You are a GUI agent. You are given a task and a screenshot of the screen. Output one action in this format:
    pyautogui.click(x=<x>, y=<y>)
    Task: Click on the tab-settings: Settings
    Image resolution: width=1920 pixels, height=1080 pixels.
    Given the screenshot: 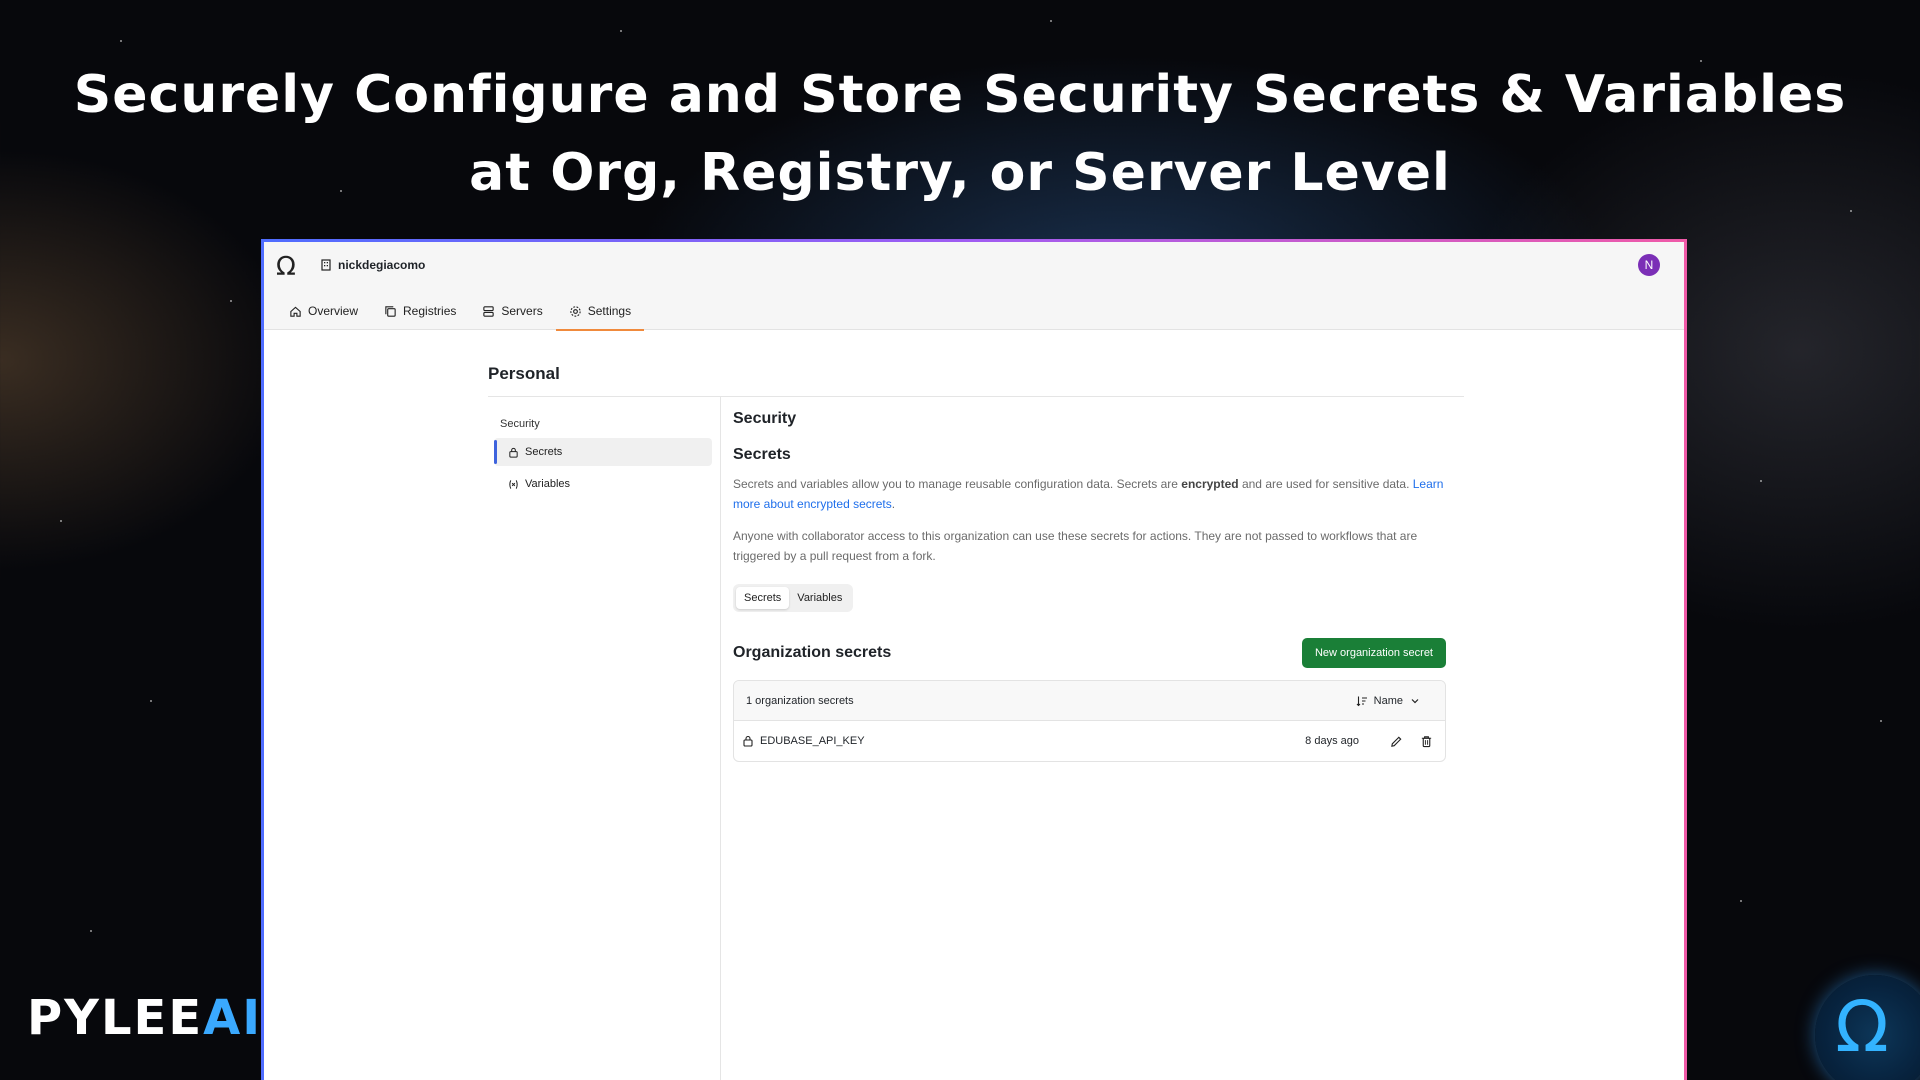 What is the action you would take?
    pyautogui.click(x=600, y=311)
    